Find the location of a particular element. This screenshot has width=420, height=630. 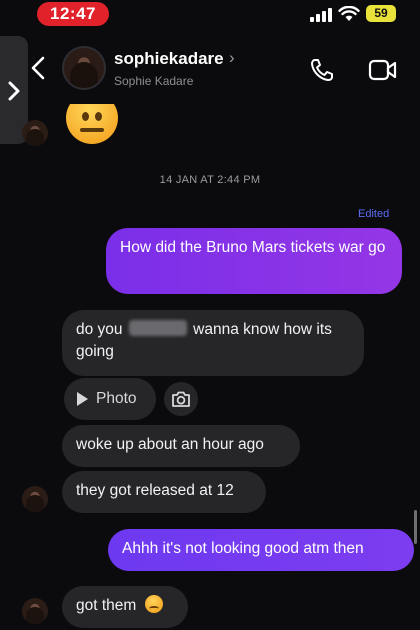

edited-label: Edited is located at coordinates (374, 214).